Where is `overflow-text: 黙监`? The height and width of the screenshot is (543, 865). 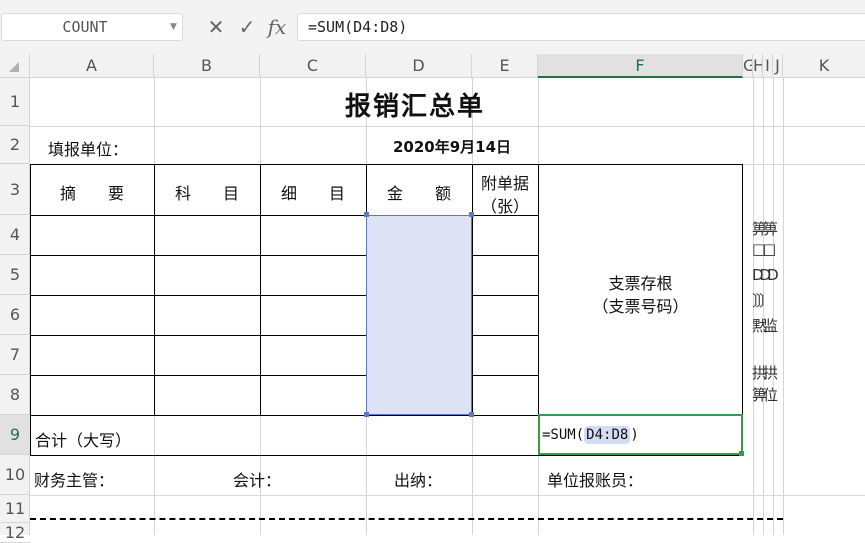
overflow-text: 黙监 is located at coordinates (765, 326).